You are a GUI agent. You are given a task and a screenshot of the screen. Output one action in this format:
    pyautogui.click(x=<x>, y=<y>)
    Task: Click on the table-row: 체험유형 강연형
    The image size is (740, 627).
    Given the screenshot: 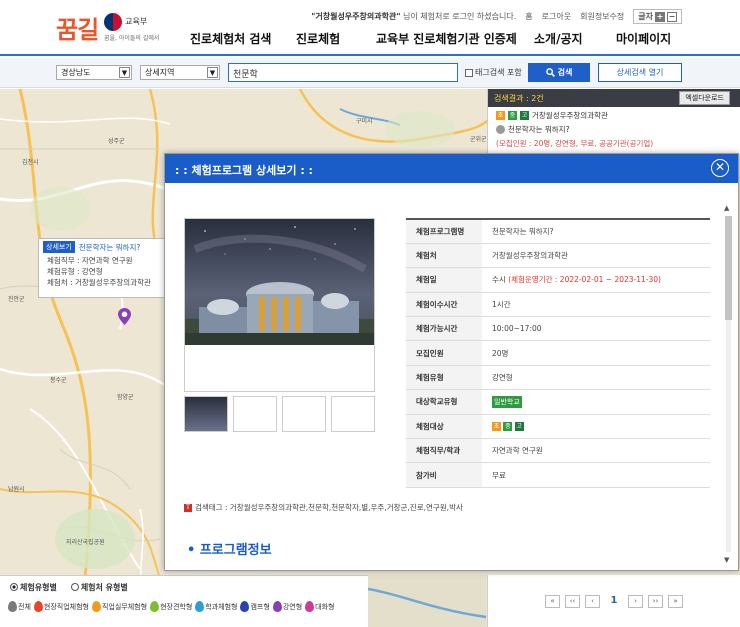 What is the action you would take?
    pyautogui.click(x=558, y=378)
    